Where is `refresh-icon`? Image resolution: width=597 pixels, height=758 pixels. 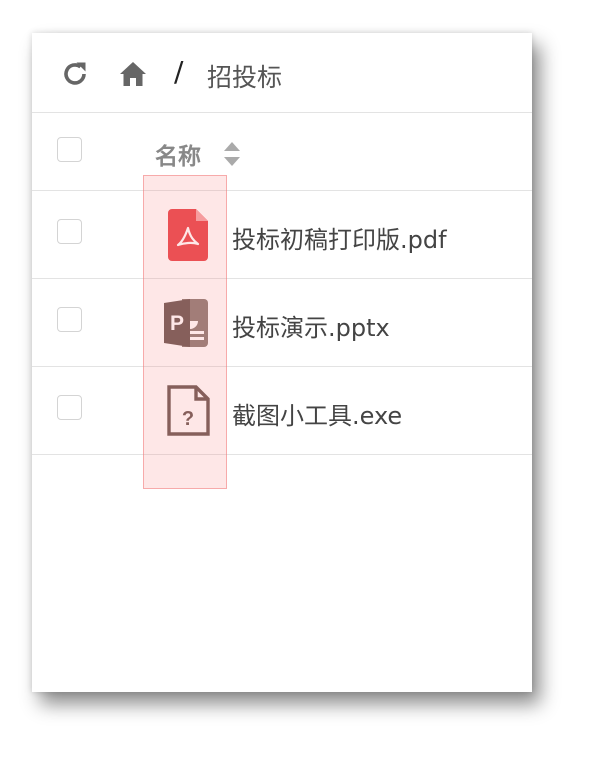 refresh-icon is located at coordinates (75, 74).